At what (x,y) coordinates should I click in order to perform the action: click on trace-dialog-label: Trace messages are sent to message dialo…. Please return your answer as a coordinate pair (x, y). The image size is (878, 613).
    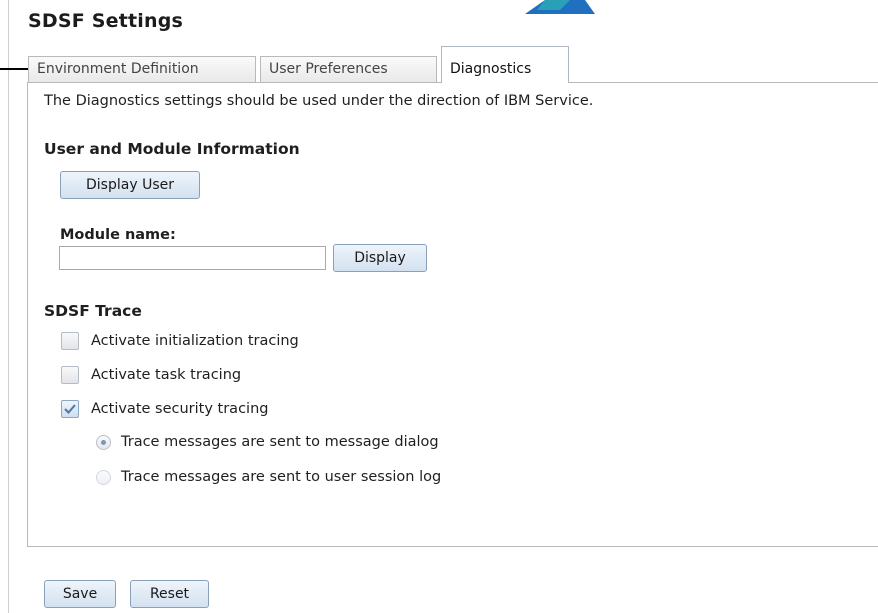
    Looking at the image, I should click on (280, 442).